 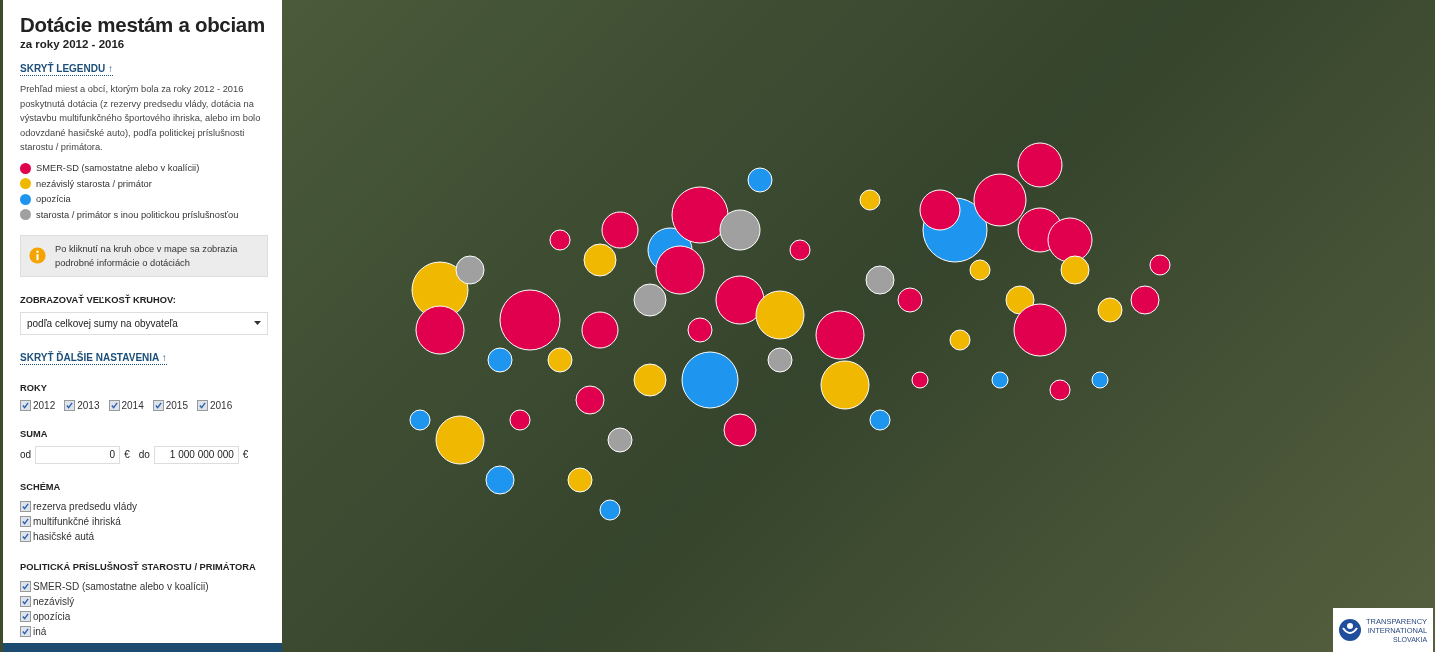 I want to click on checkbox-label: 2014, so click(x=132, y=405).